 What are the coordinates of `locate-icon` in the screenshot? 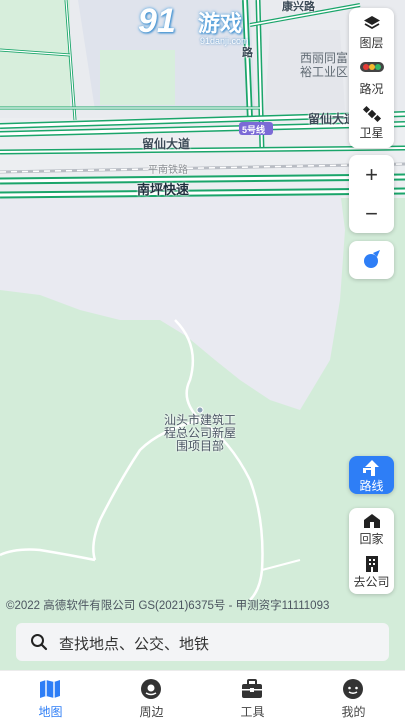 It's located at (372, 259).